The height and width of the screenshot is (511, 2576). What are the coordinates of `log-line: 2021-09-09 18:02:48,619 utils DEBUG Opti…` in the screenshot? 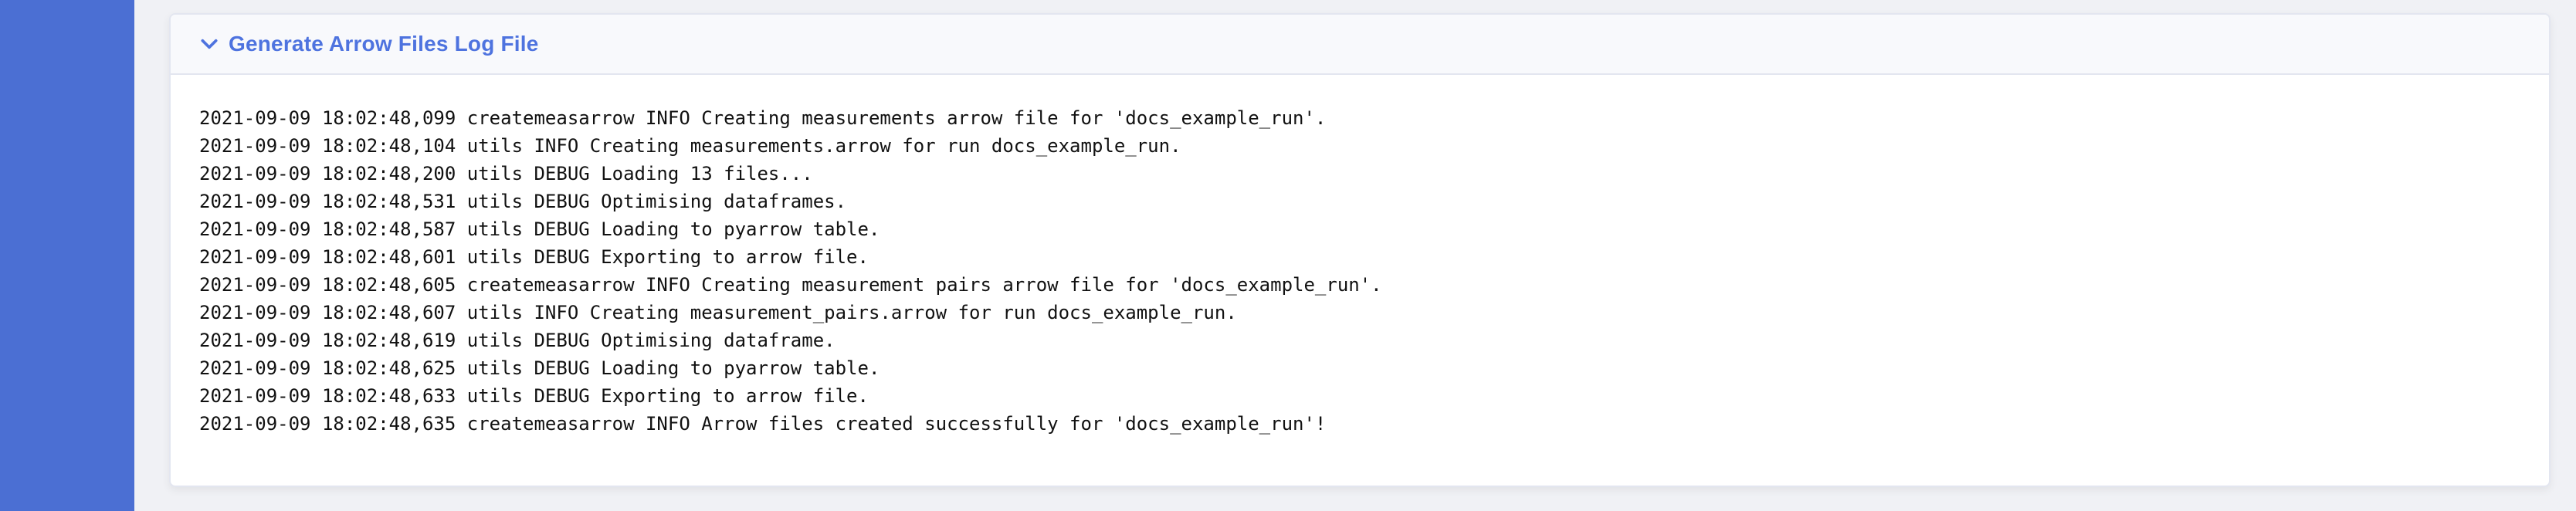 It's located at (517, 340).